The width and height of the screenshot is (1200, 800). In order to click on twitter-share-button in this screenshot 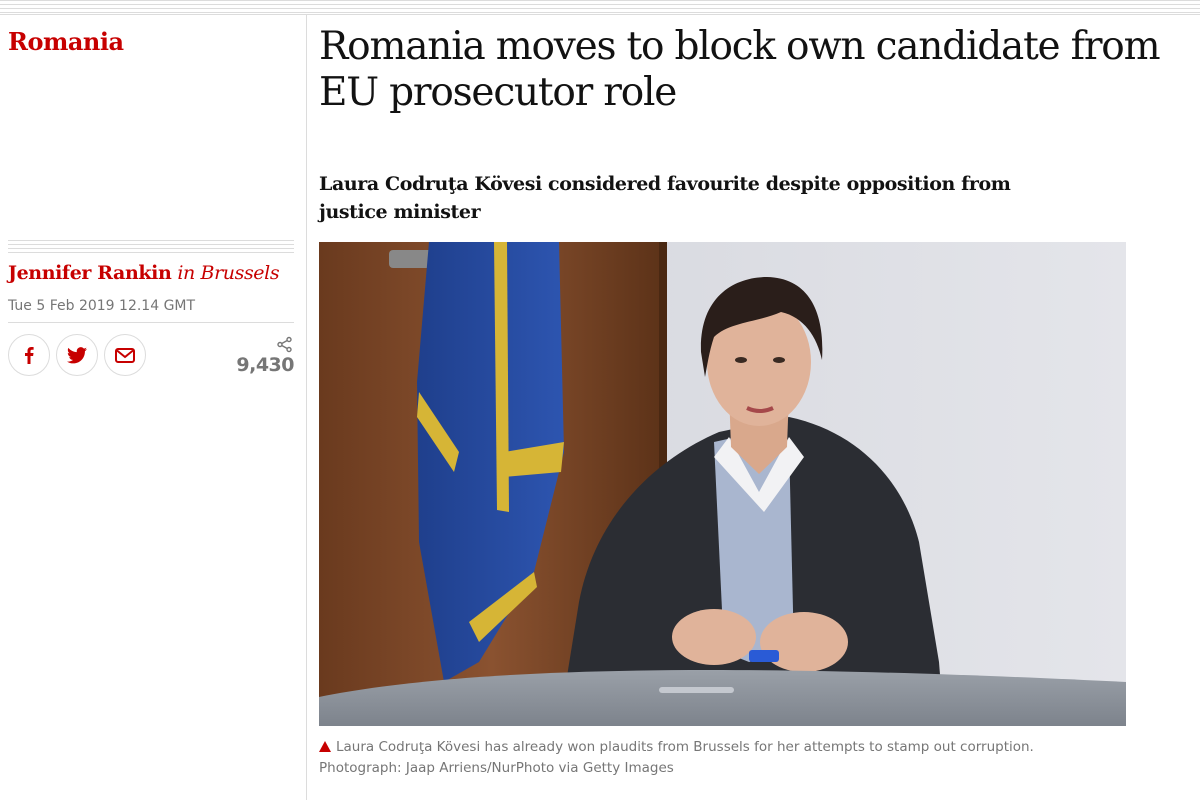, I will do `click(77, 355)`.